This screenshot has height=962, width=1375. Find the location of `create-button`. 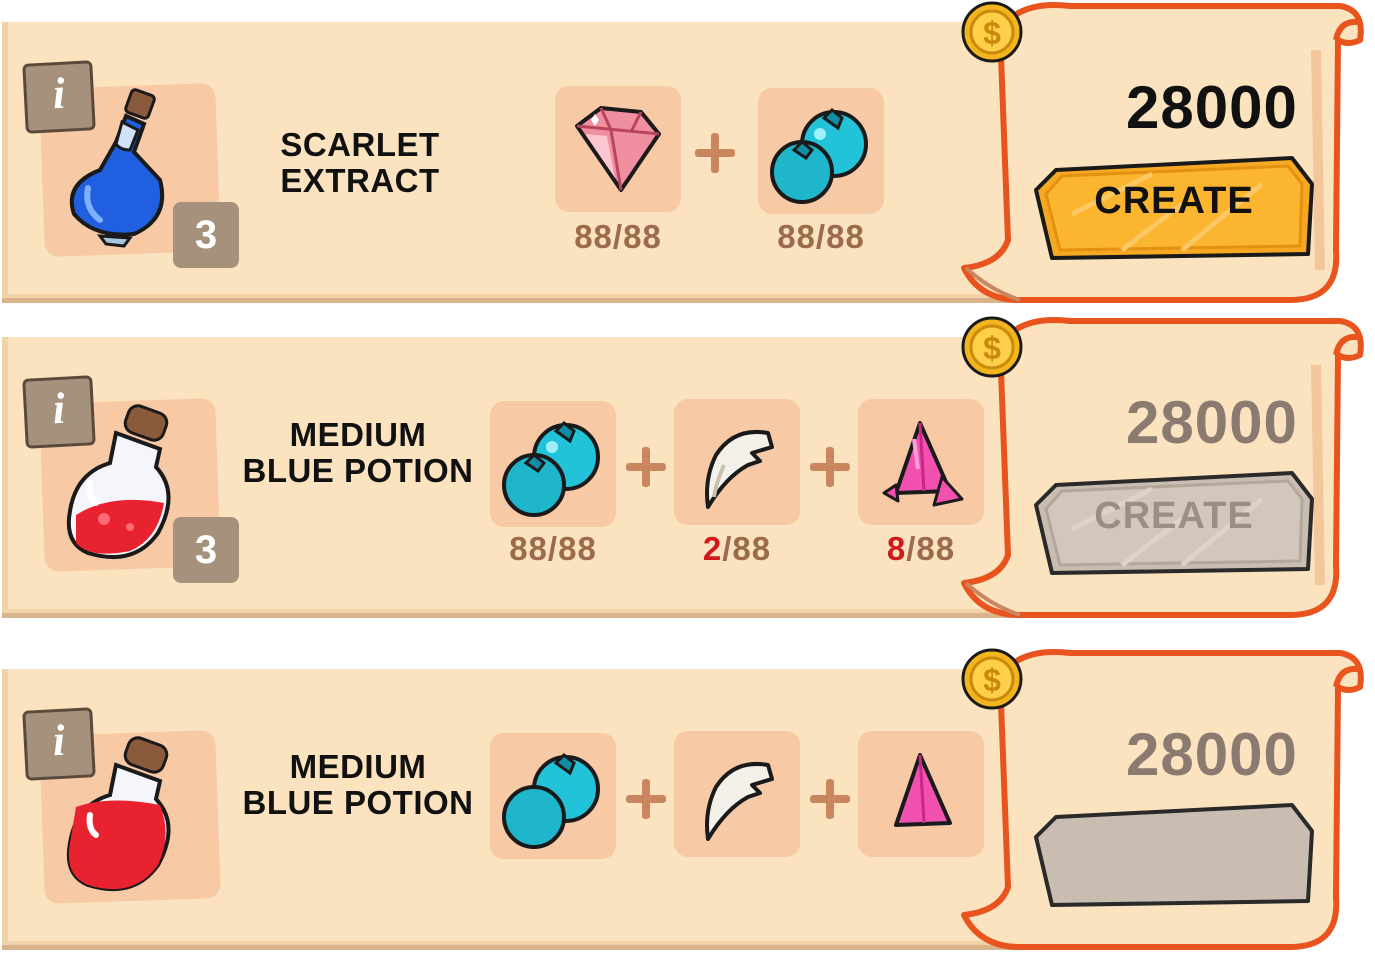

create-button is located at coordinates (1174, 856).